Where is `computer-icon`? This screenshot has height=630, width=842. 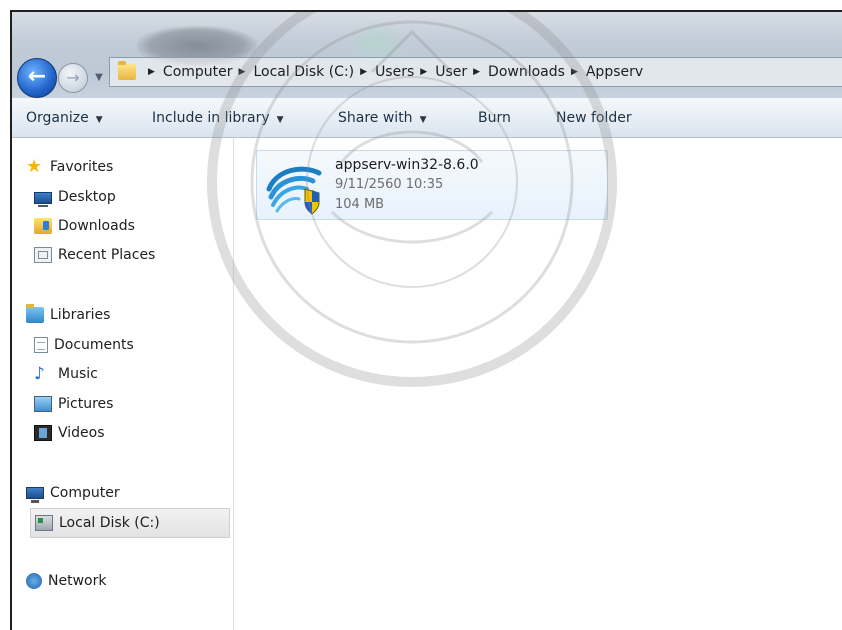 computer-icon is located at coordinates (35, 495).